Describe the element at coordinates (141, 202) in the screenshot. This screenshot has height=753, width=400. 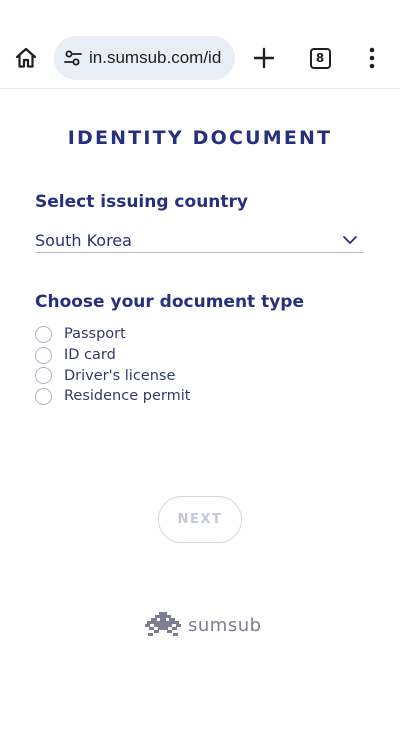
I see `country-section-label: Select issuing country` at that location.